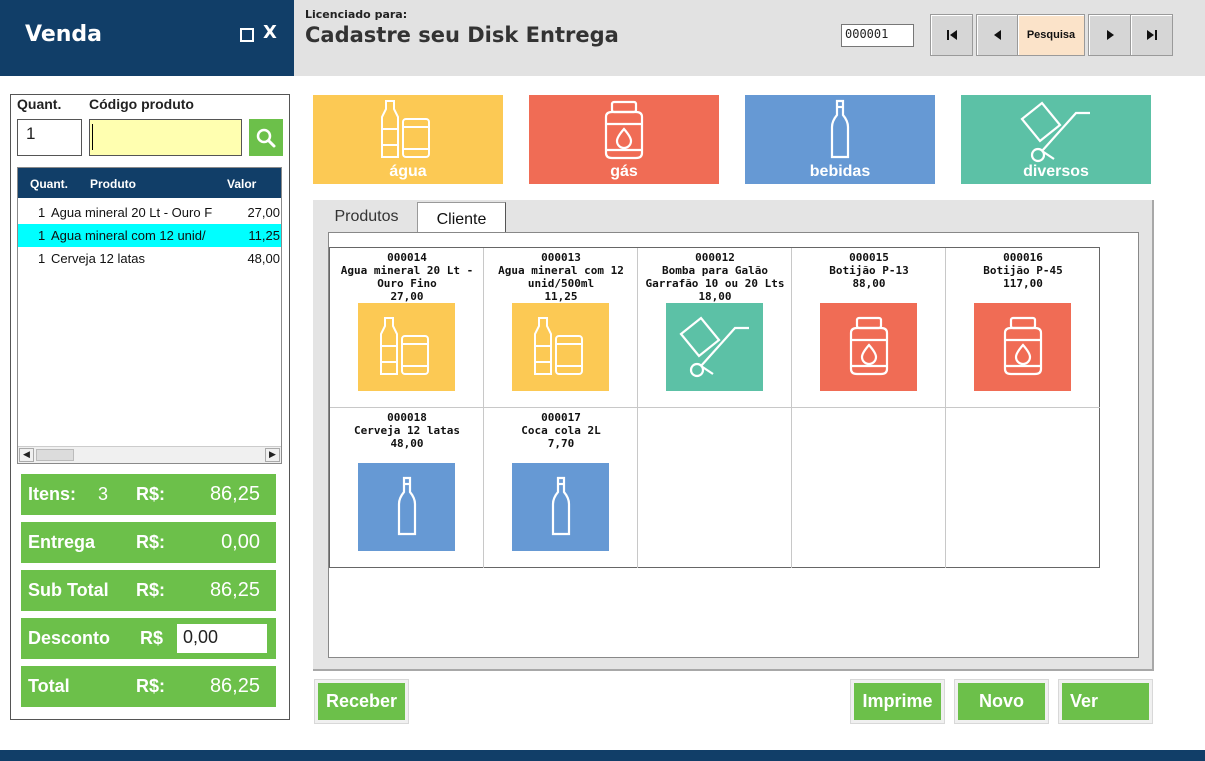 Image resolution: width=1205 pixels, height=761 pixels. I want to click on discount-input: 0,00, so click(222, 638).